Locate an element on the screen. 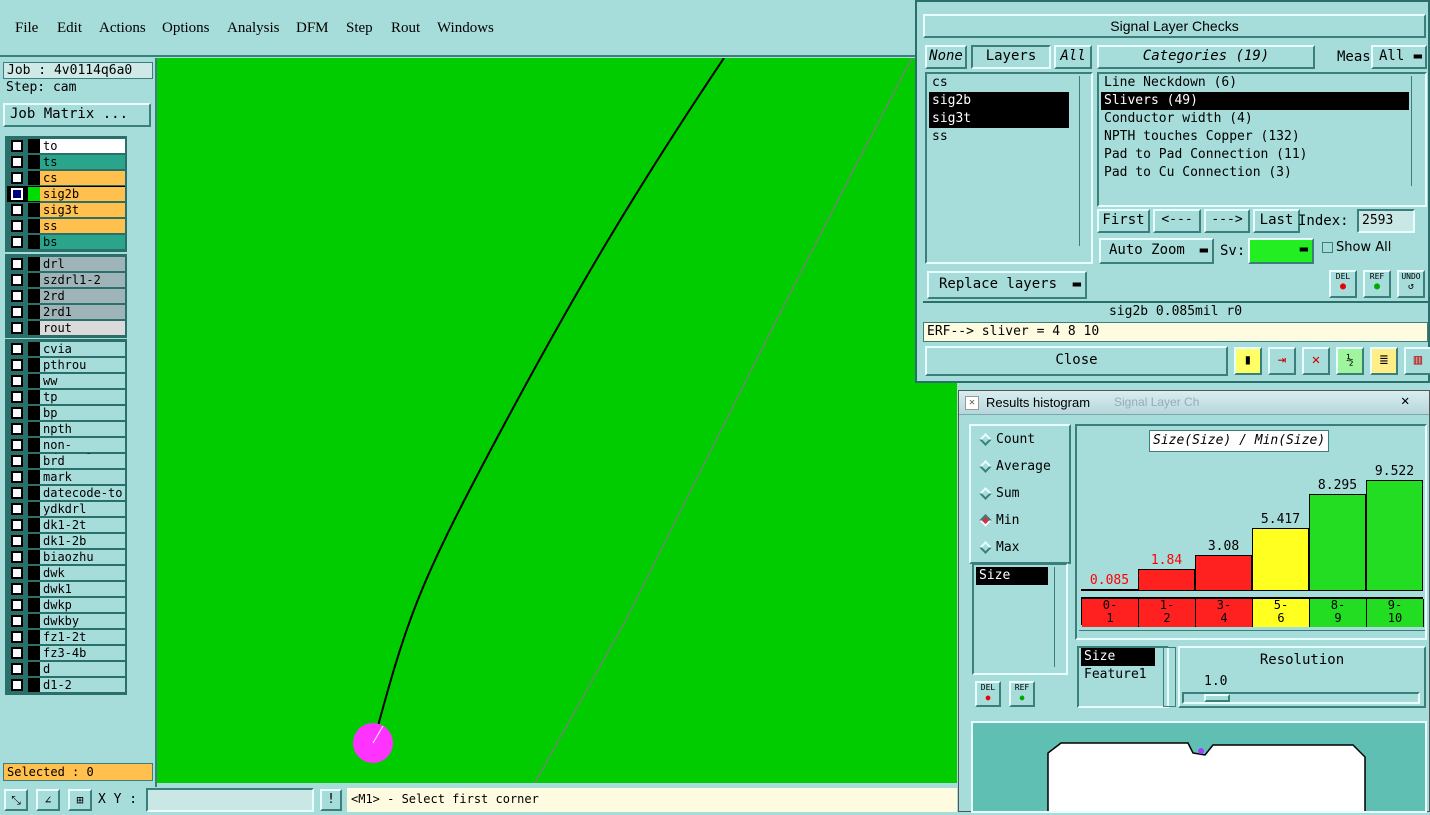 Image resolution: width=1430 pixels, height=815 pixels. del-button: DEL ● is located at coordinates (1343, 284).